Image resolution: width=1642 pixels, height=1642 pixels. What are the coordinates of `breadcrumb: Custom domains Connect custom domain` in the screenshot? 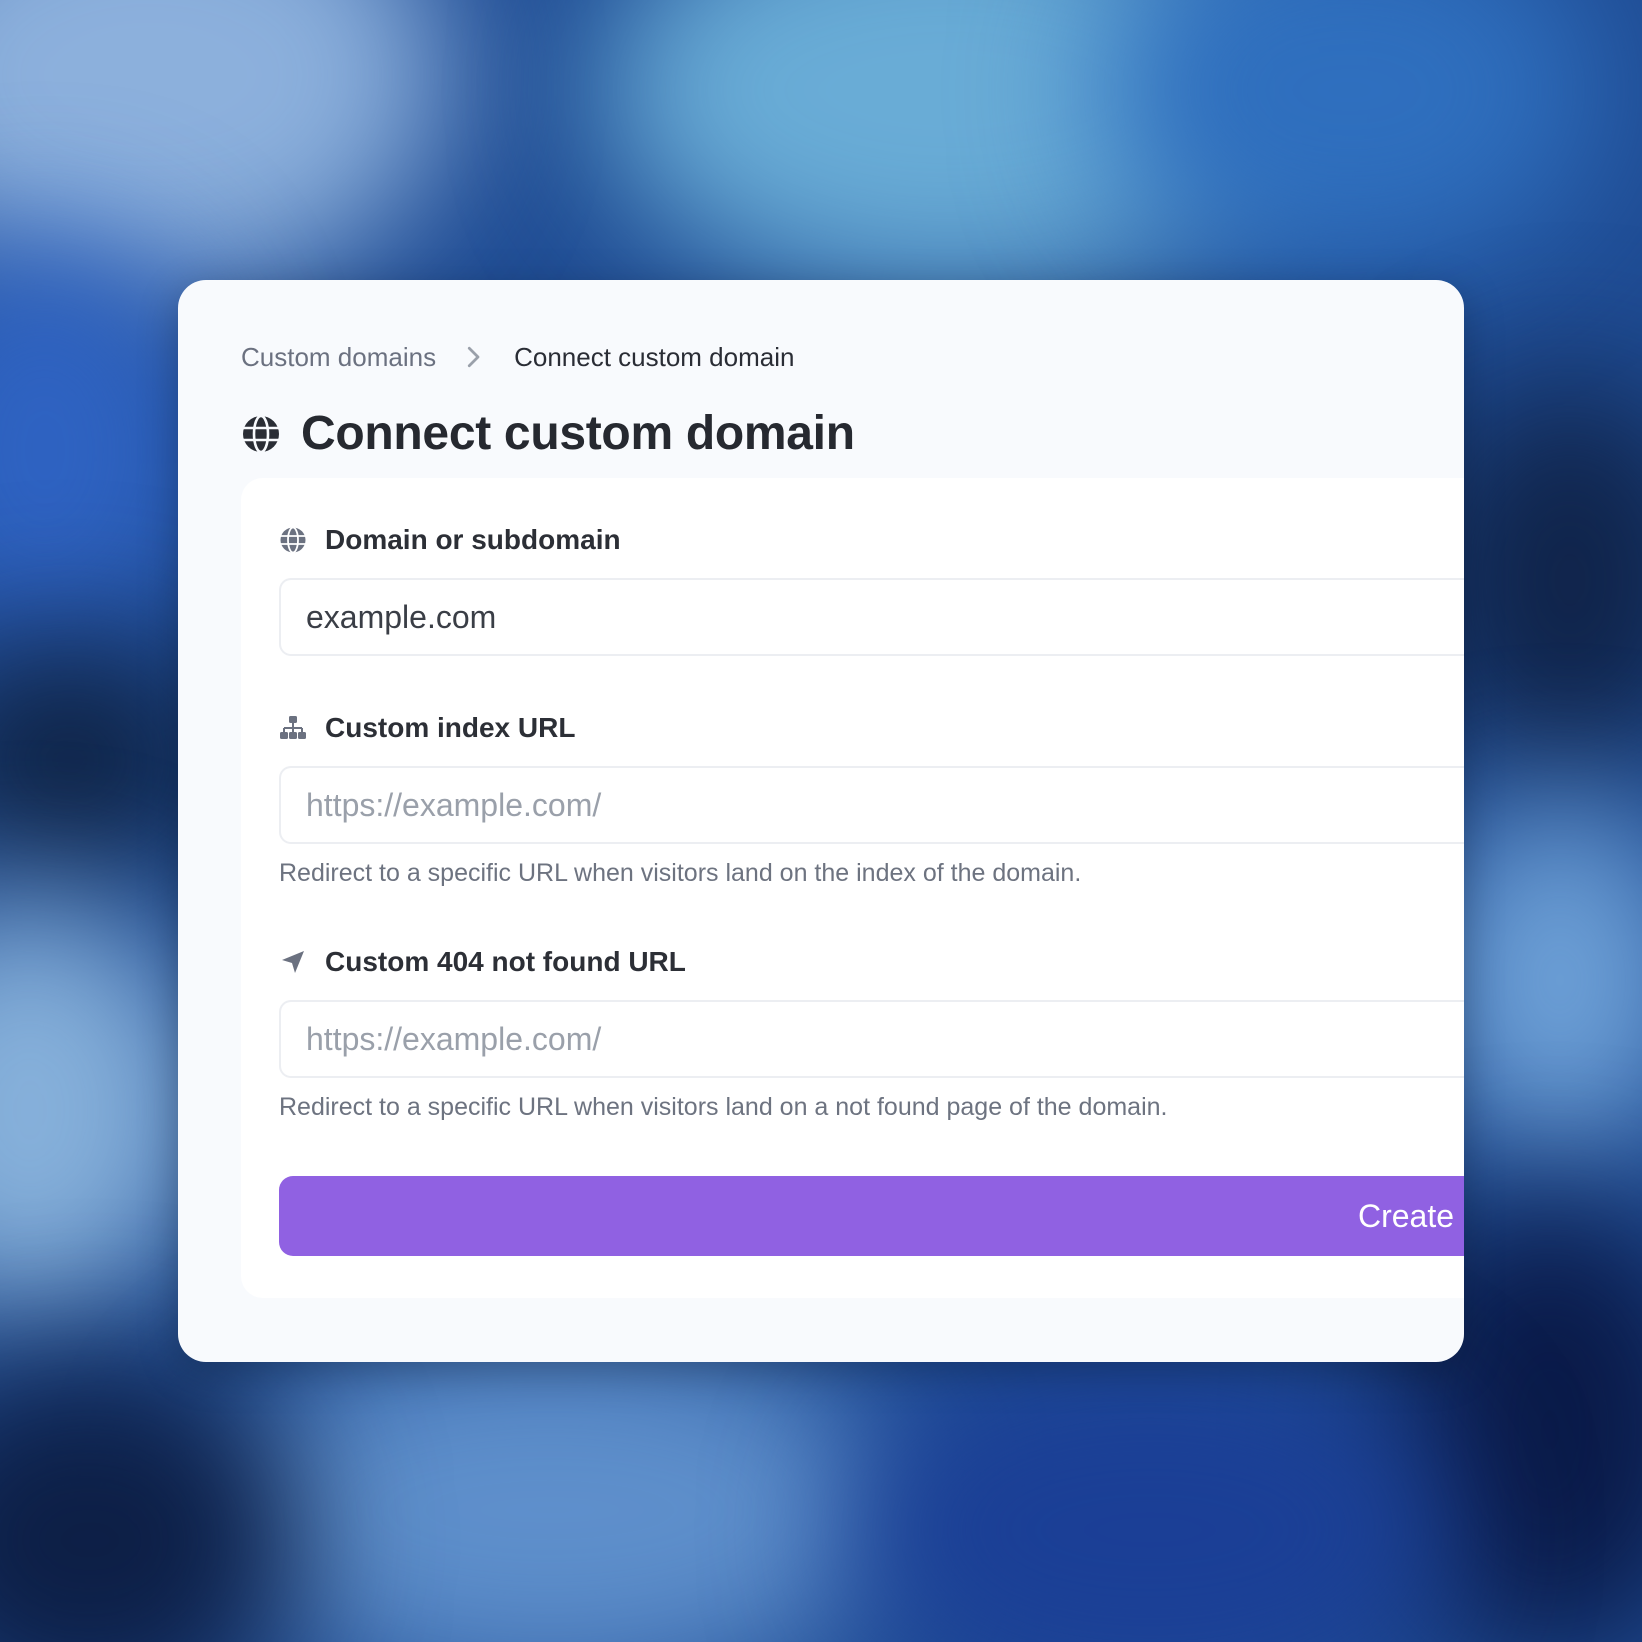 It's located at (517, 357).